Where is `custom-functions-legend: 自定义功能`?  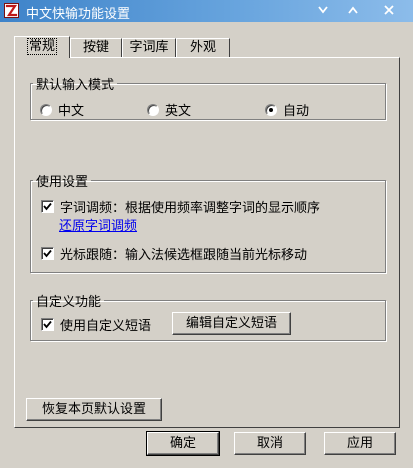
custom-functions-legend: 自定义功能 is located at coordinates (69, 302).